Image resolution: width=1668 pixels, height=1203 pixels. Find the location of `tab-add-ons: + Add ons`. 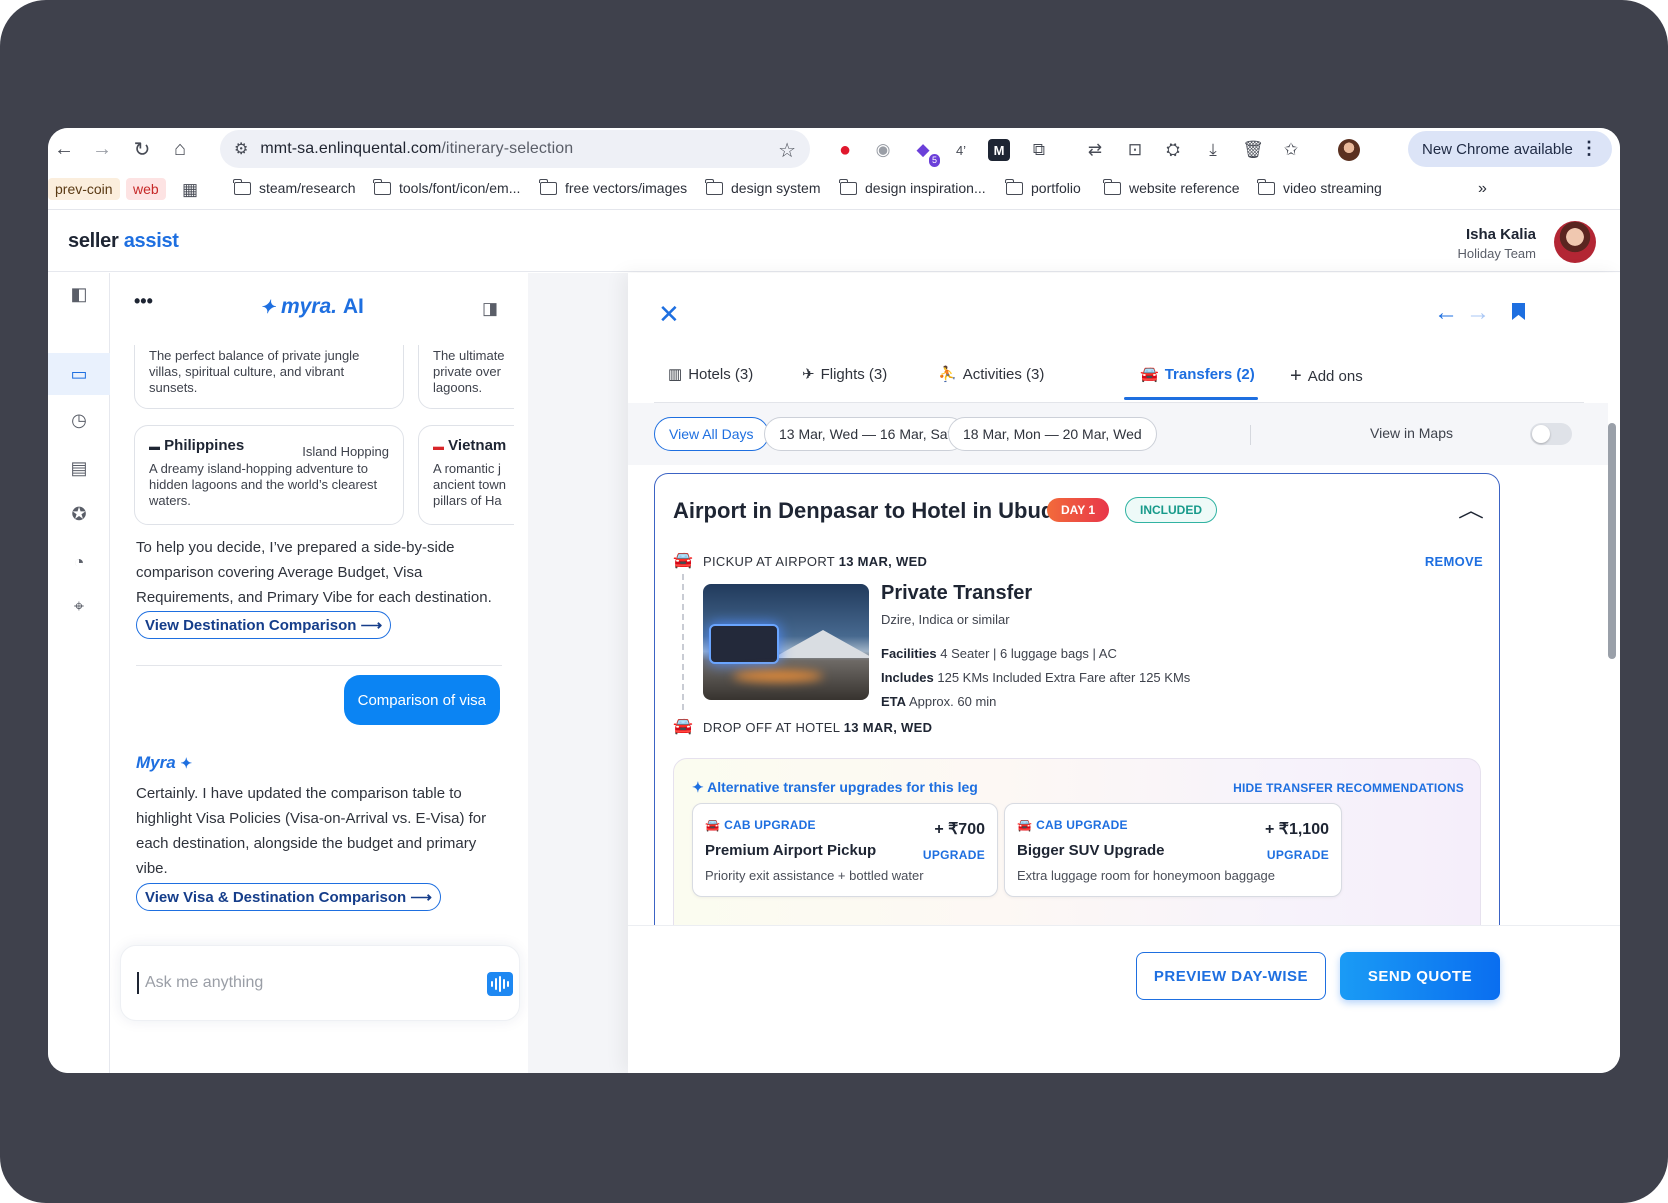

tab-add-ons: + Add ons is located at coordinates (1326, 376).